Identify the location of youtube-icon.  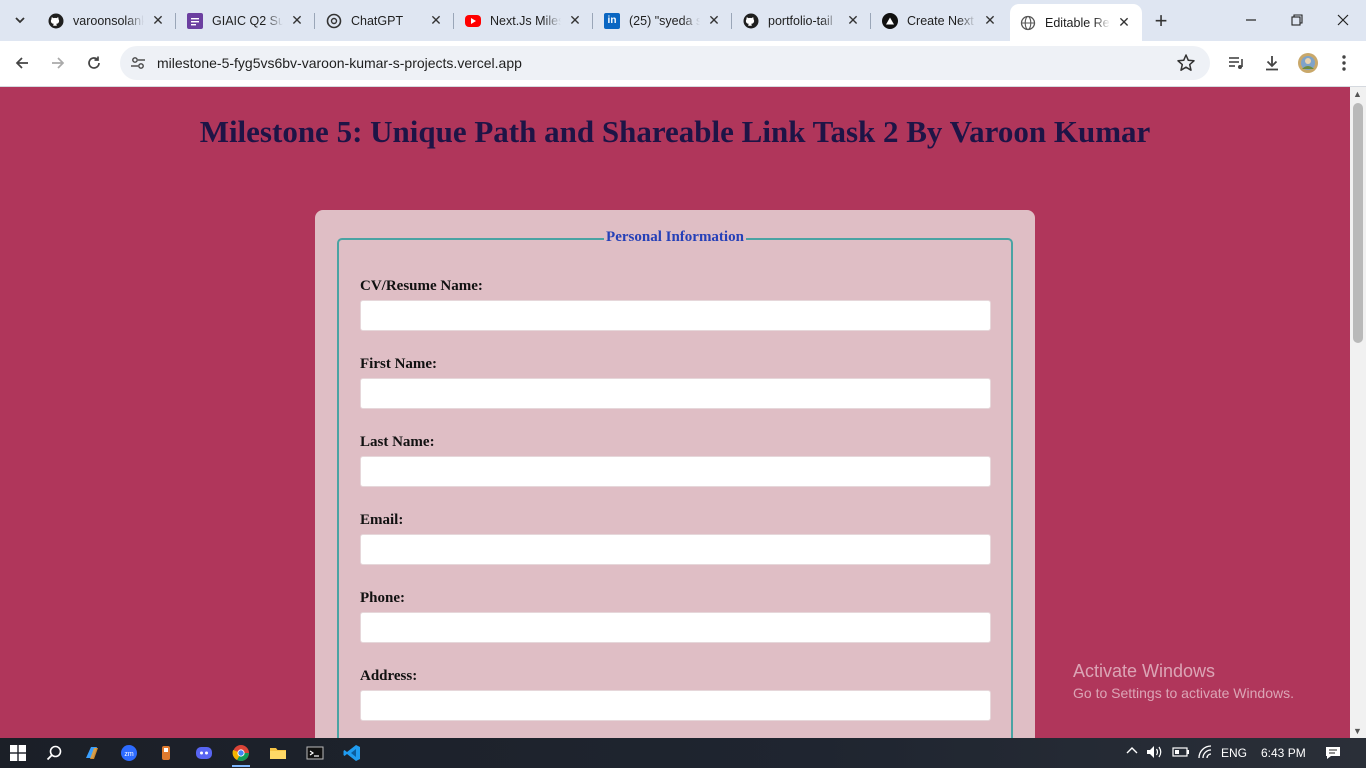
(473, 20).